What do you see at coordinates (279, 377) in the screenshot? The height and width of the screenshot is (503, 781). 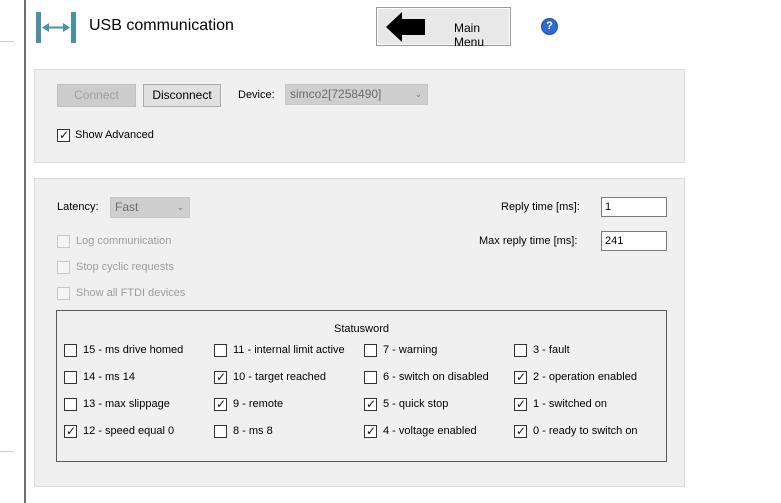 I see `statusword-bit-label: 10 - target reached` at bounding box center [279, 377].